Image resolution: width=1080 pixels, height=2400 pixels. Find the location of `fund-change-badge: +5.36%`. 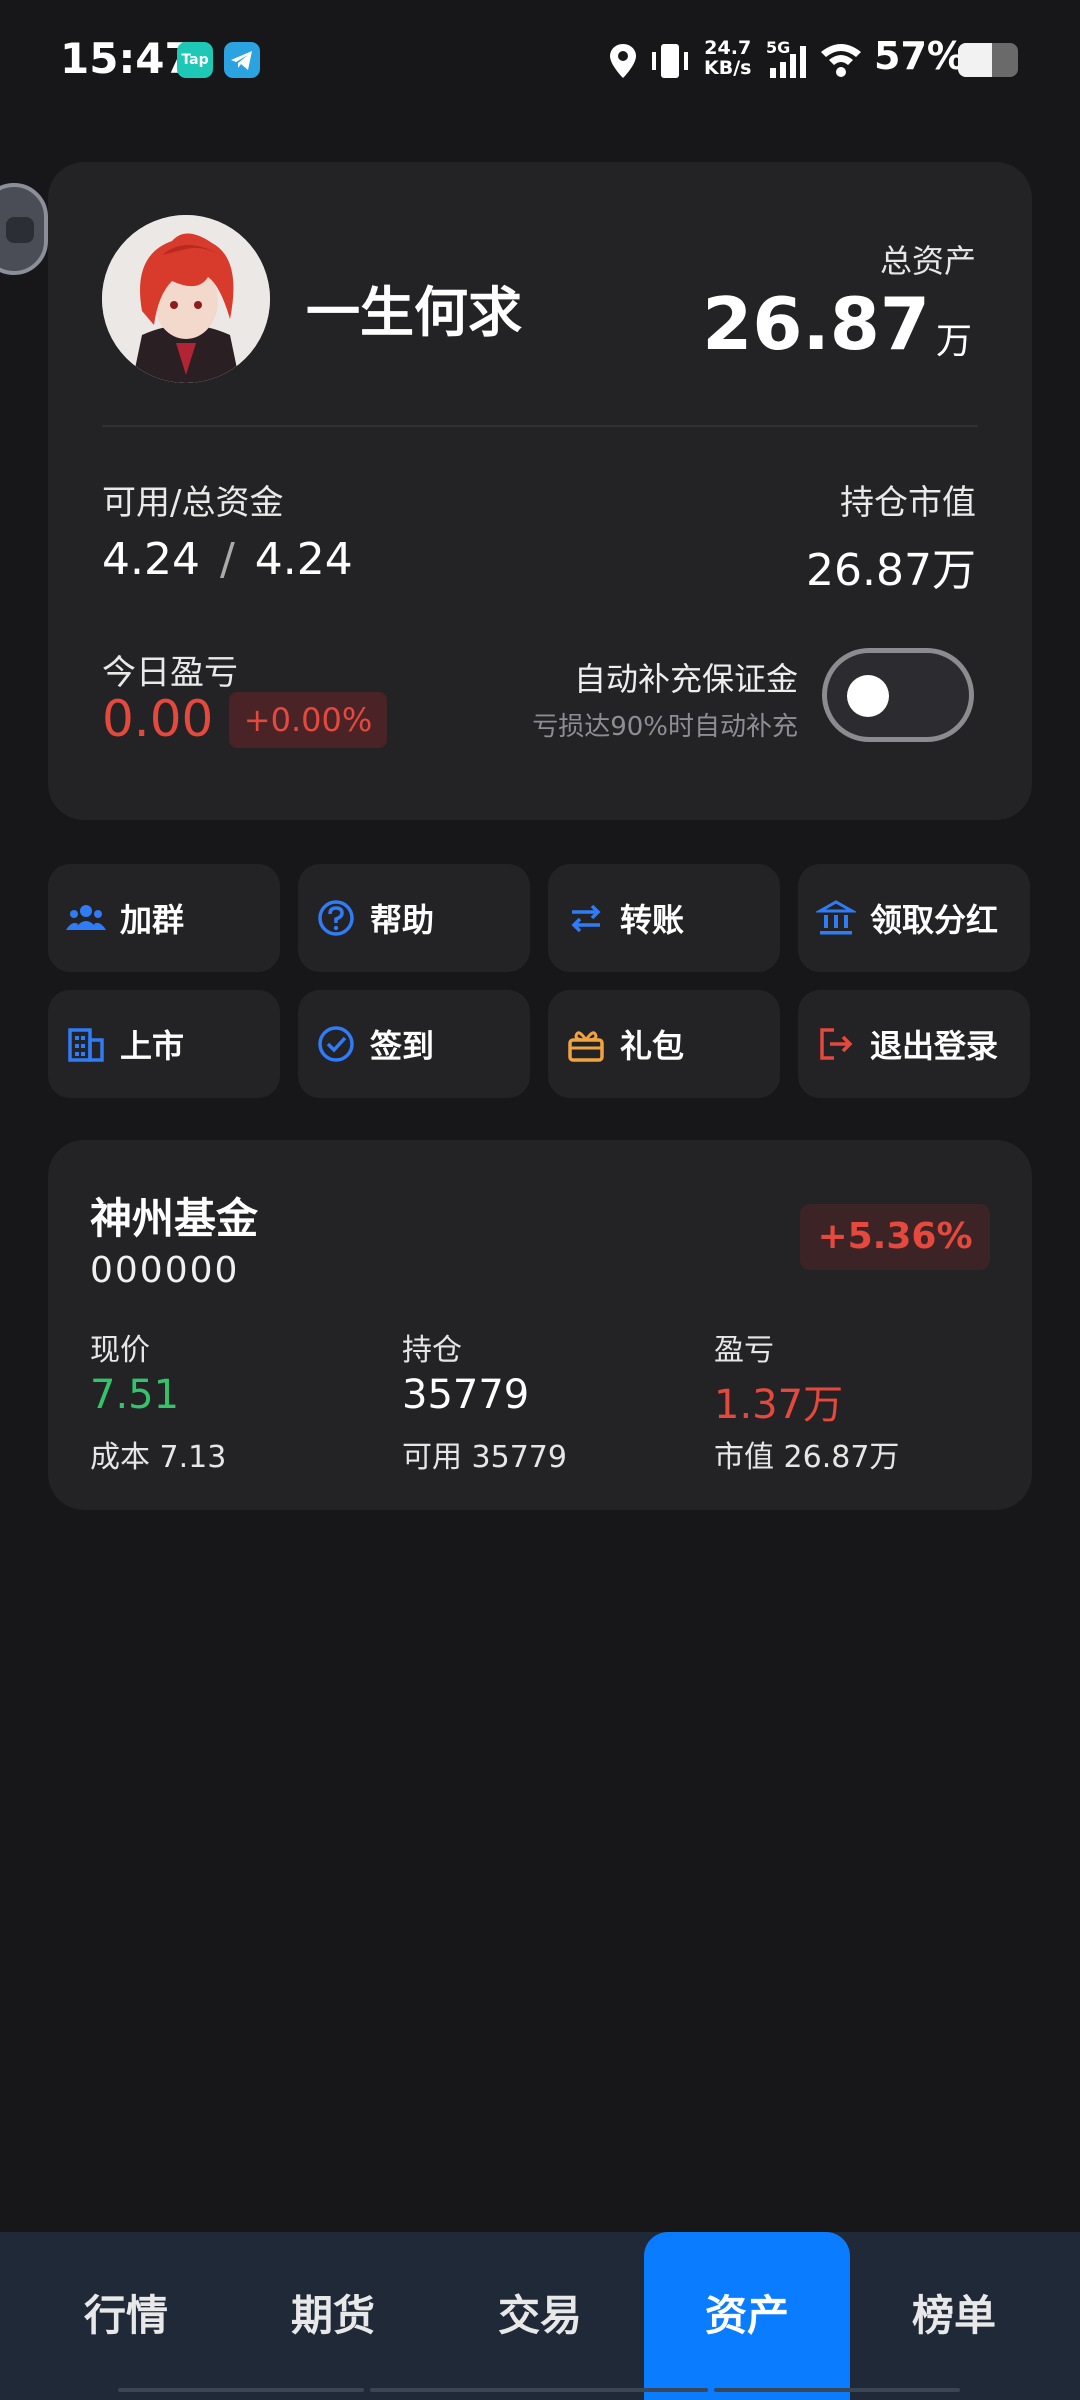

fund-change-badge: +5.36% is located at coordinates (895, 1237).